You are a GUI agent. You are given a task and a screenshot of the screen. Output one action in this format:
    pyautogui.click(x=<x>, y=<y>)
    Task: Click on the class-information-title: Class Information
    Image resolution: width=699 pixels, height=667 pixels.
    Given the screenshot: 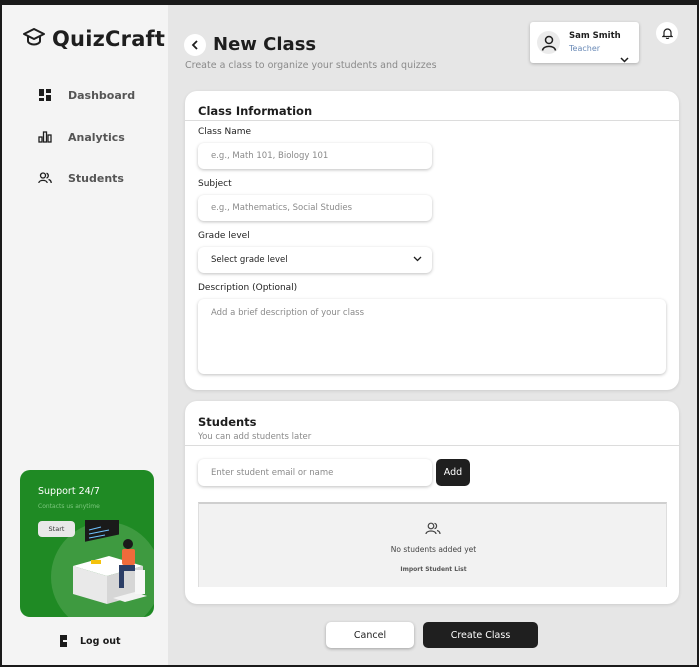 What is the action you would take?
    pyautogui.click(x=255, y=111)
    